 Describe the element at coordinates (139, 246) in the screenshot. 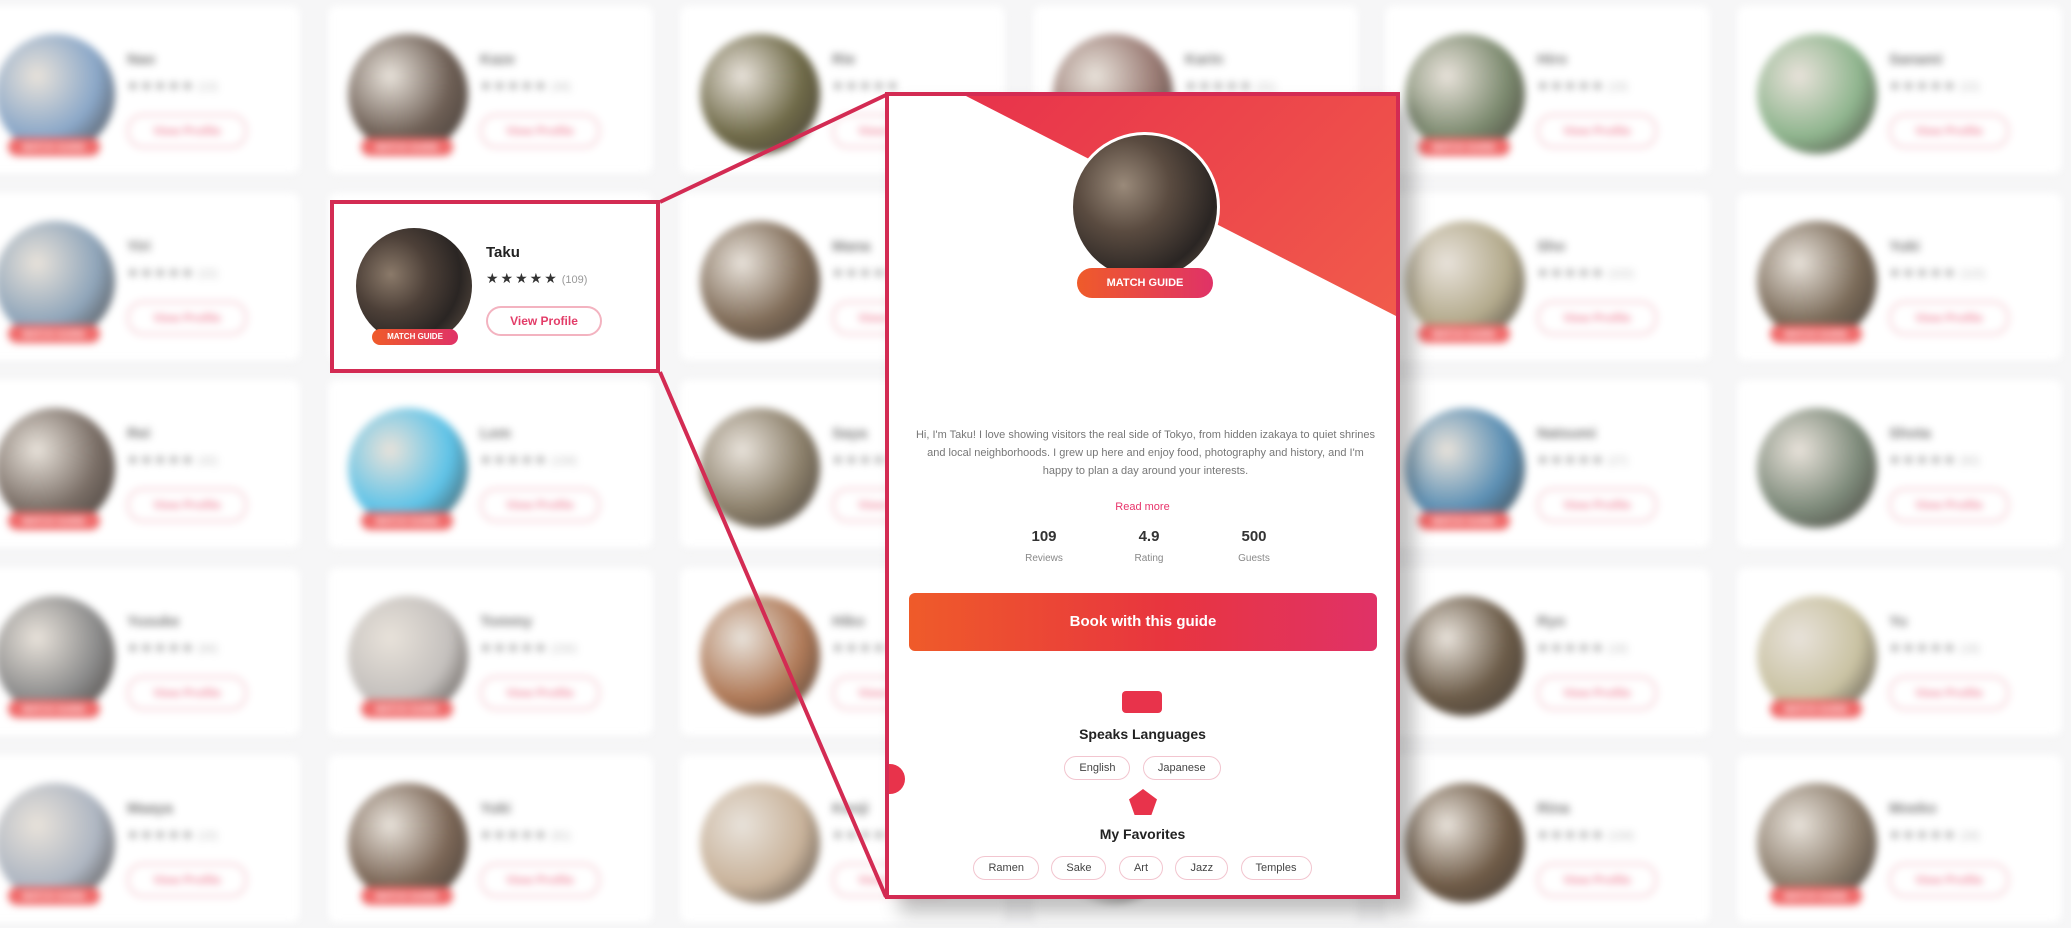

I see `guide-name: Yiri` at that location.